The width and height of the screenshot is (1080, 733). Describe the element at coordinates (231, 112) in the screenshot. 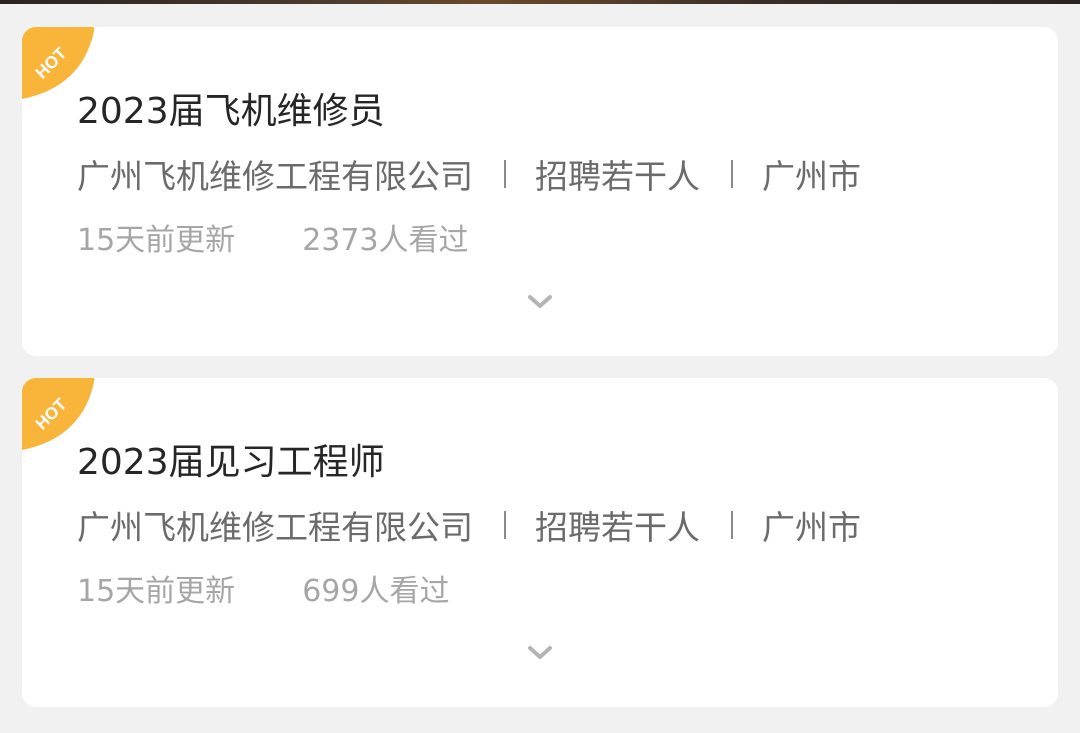

I see `job-title: 2023届飞机维修员` at that location.